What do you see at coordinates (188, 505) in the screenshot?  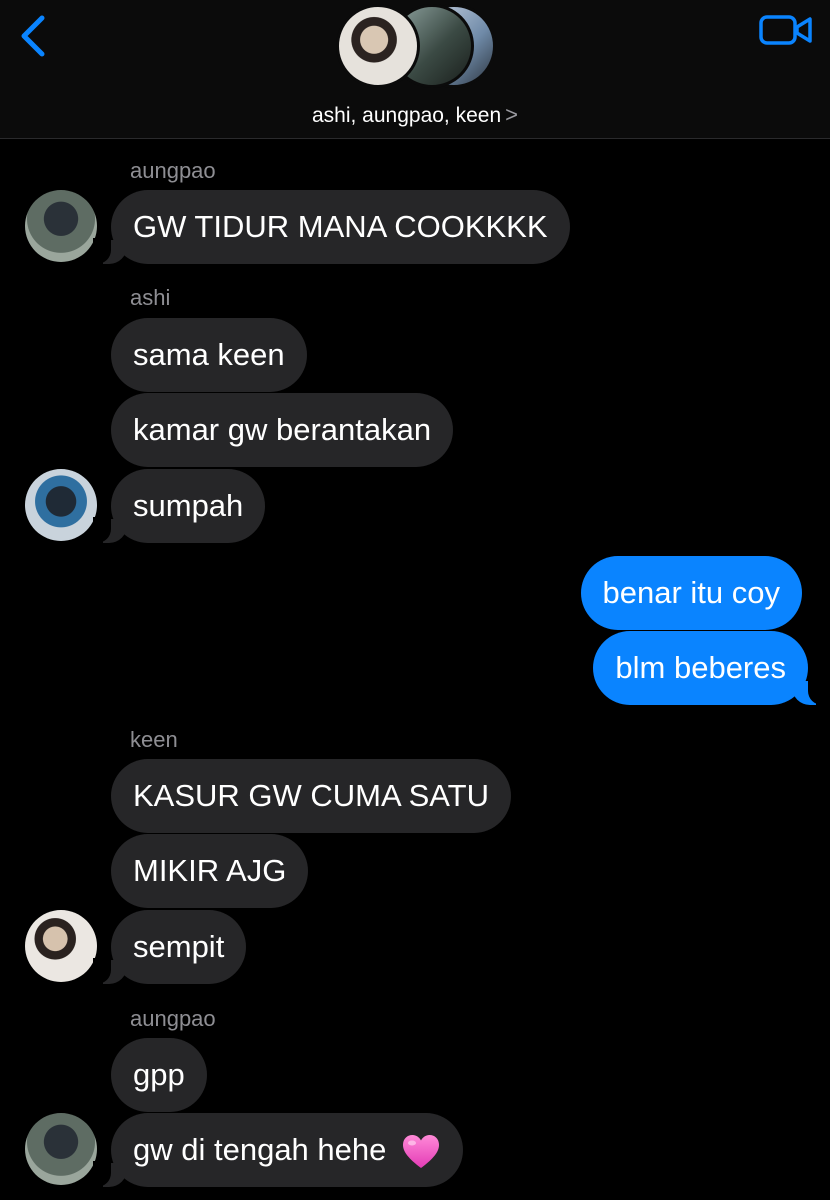 I see `message-text: sumpah` at bounding box center [188, 505].